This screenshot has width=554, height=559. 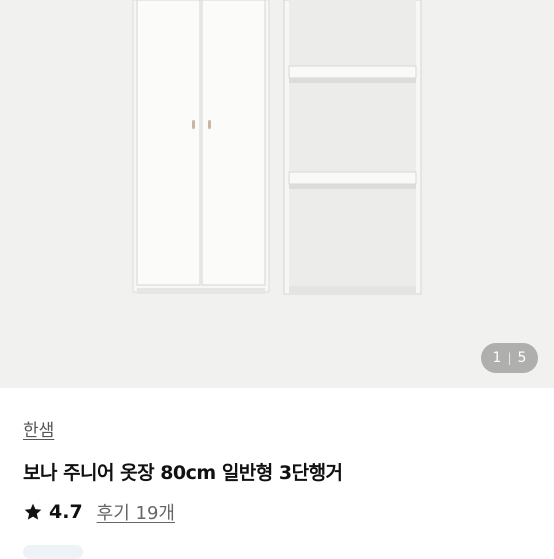 I want to click on rating-row: 4.7 후기 19개, so click(x=99, y=512).